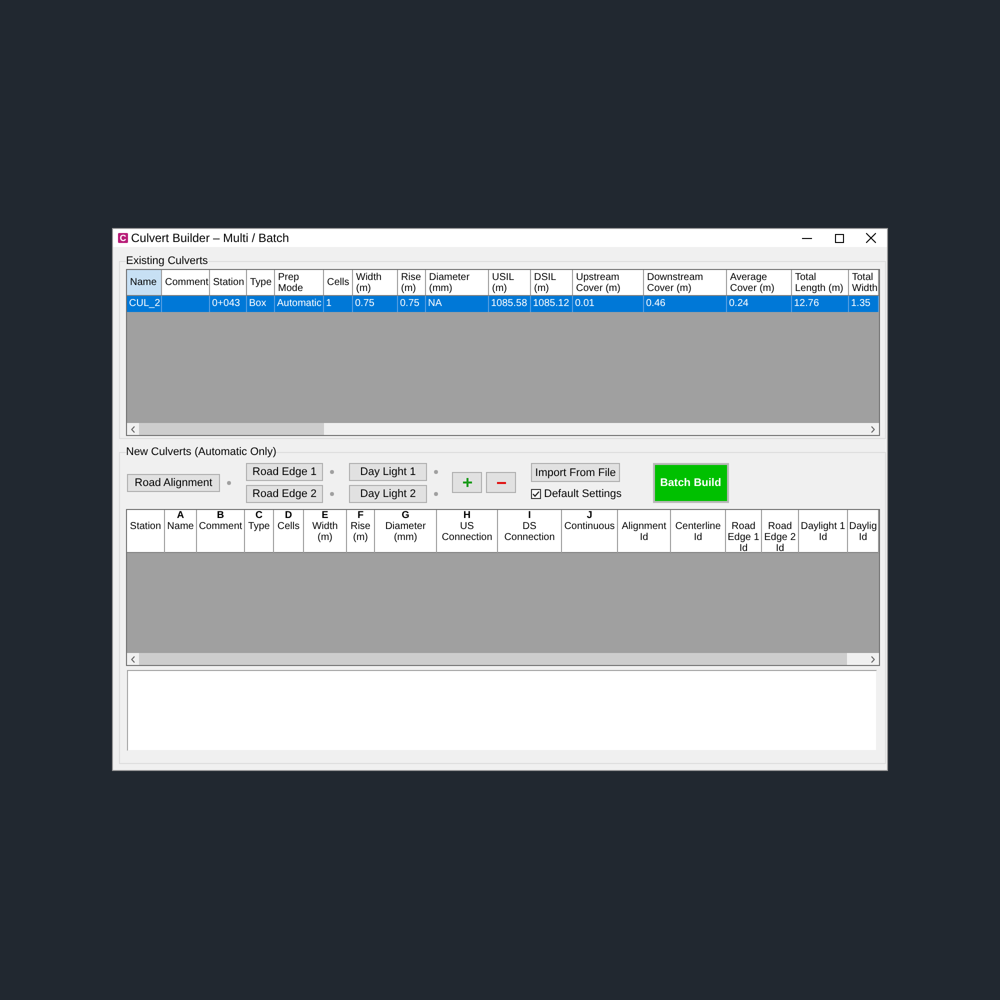 This screenshot has height=1000, width=1000. Describe the element at coordinates (536, 494) in the screenshot. I see `checkbox` at that location.